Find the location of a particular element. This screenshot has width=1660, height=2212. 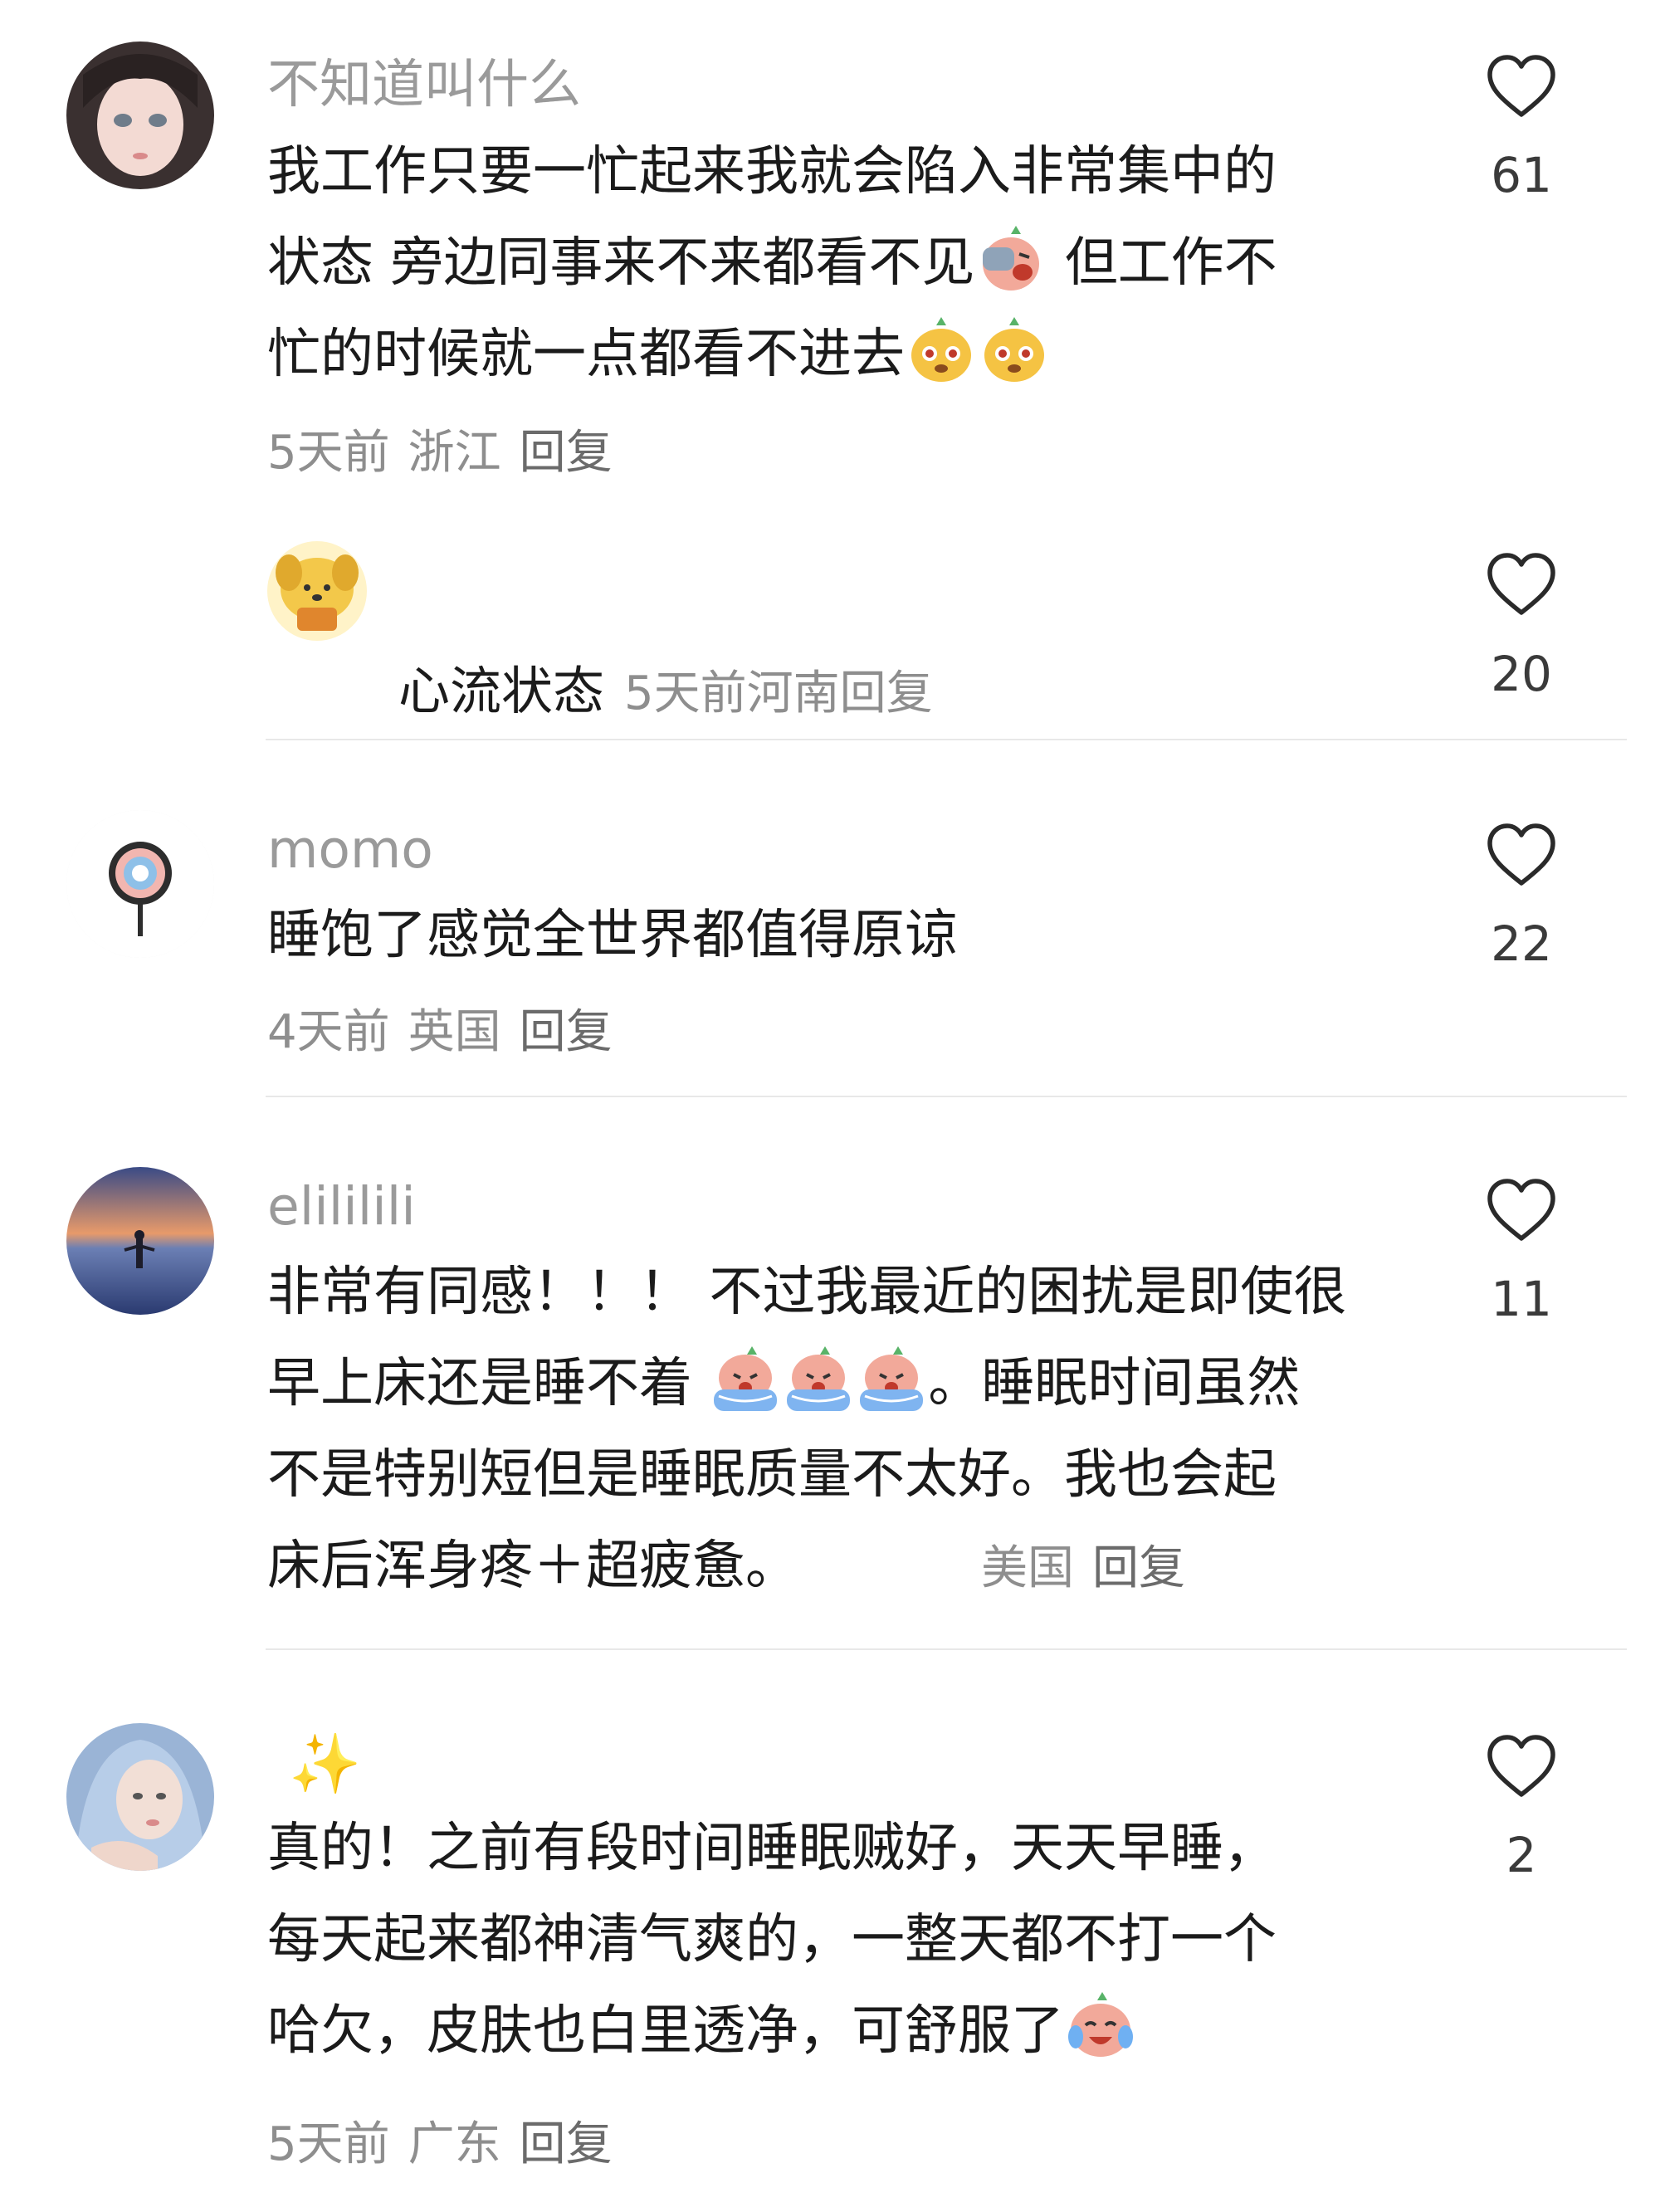

comment-line-text: 早上床还是睡不着 is located at coordinates (488, 1383).